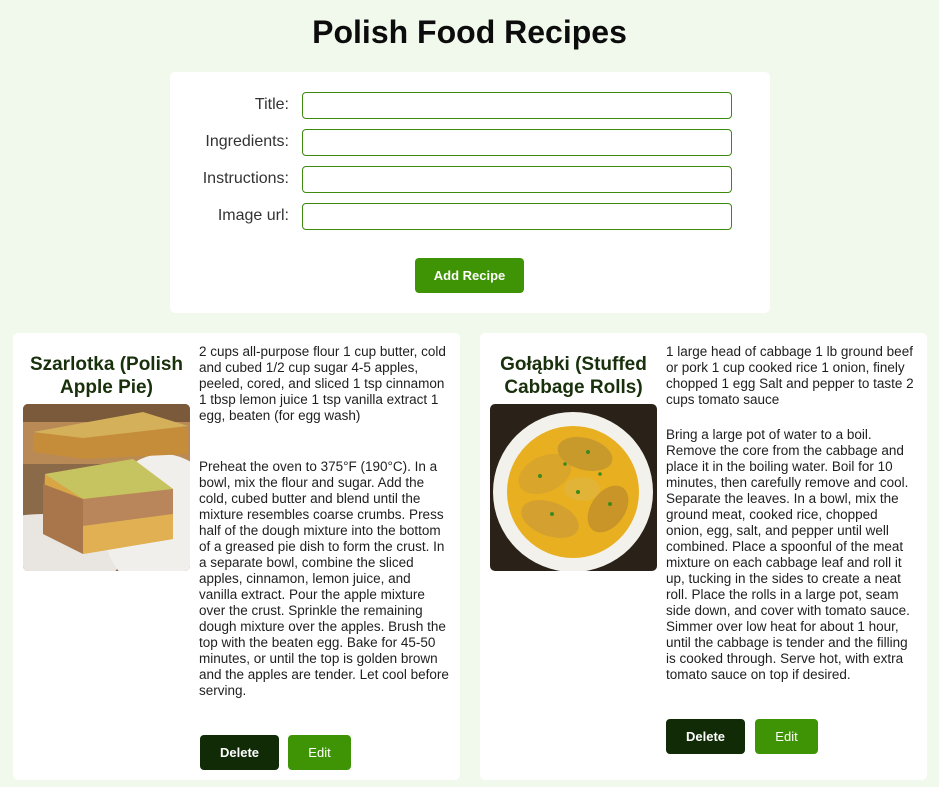  I want to click on ingredients-row: Ingredients:, so click(470, 142).